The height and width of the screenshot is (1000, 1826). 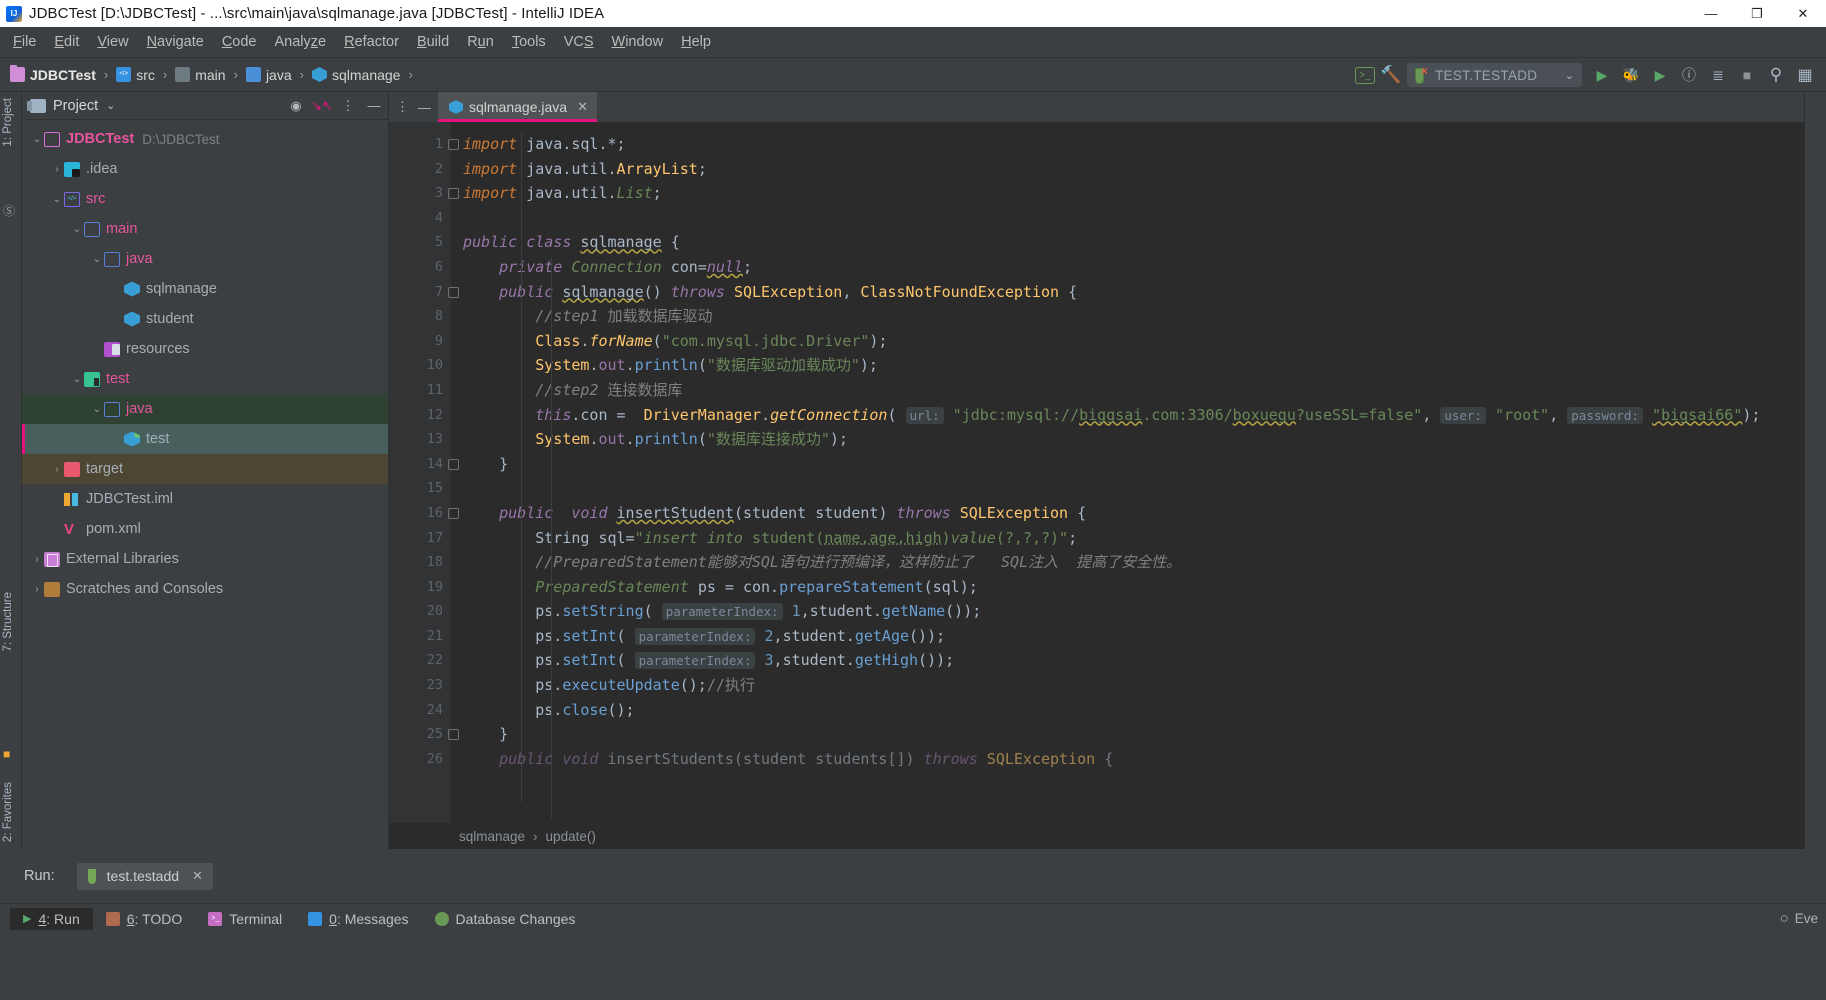 I want to click on collapse-all-icon: ↘↖, so click(x=322, y=106).